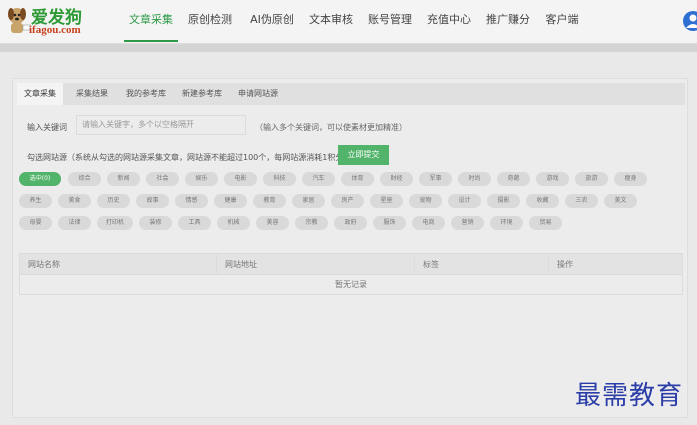 This screenshot has width=697, height=425. Describe the element at coordinates (331, 21) in the screenshot. I see `nav-item-text-review: 文本审核` at that location.